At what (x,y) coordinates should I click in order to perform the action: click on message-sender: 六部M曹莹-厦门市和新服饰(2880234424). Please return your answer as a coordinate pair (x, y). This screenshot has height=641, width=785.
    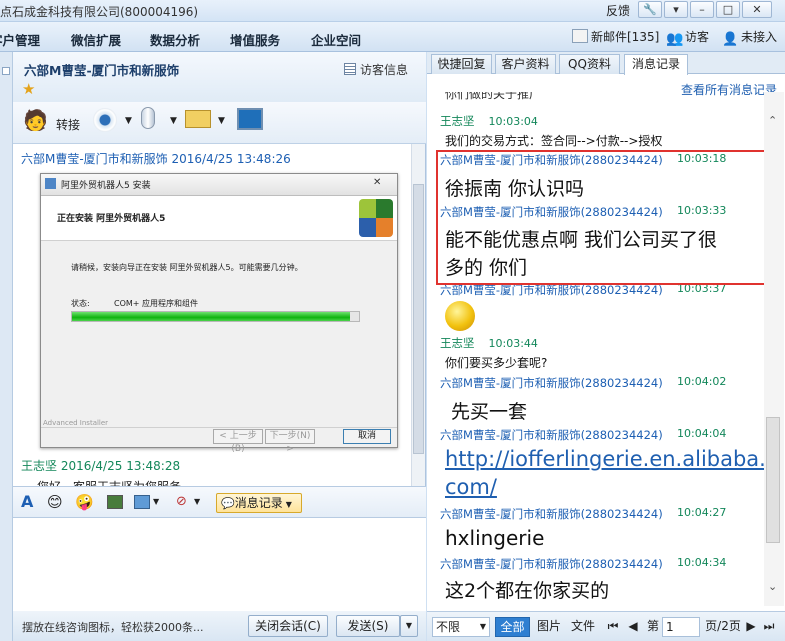
    Looking at the image, I should click on (551, 435).